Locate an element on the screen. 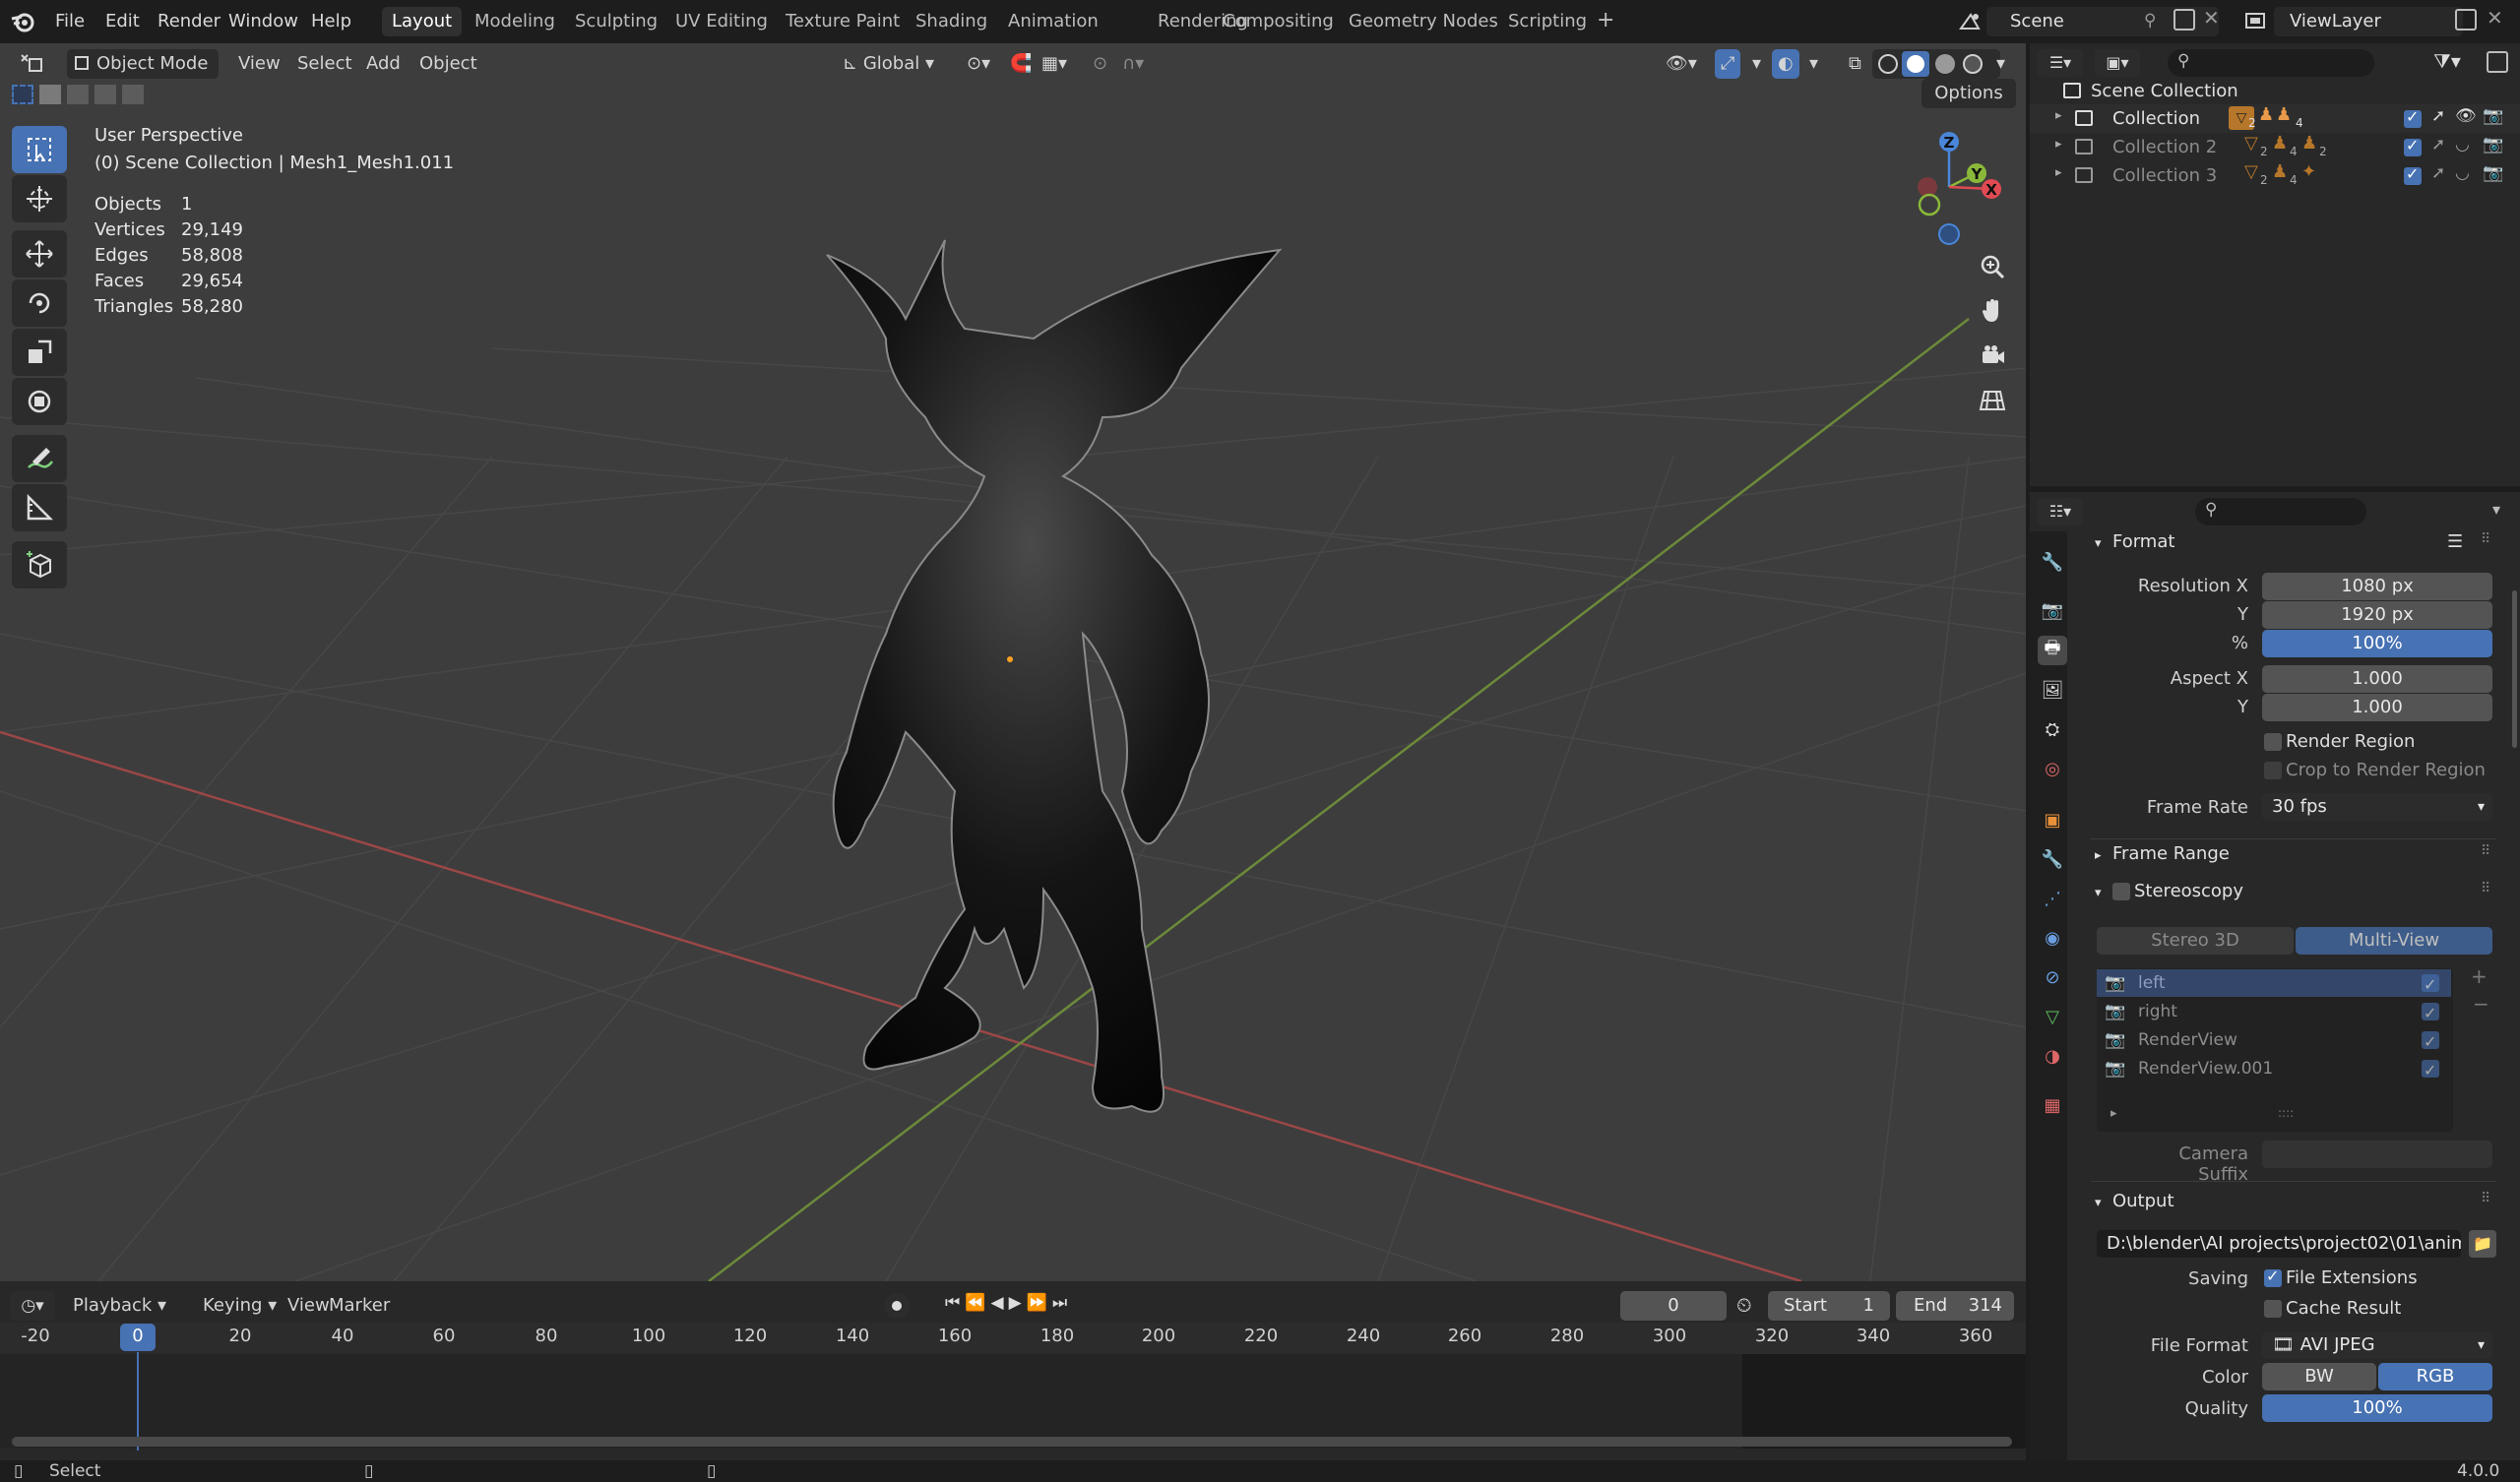 Image resolution: width=2520 pixels, height=1482 pixels. overlay-toggle-icon: ◐ is located at coordinates (1785, 64).